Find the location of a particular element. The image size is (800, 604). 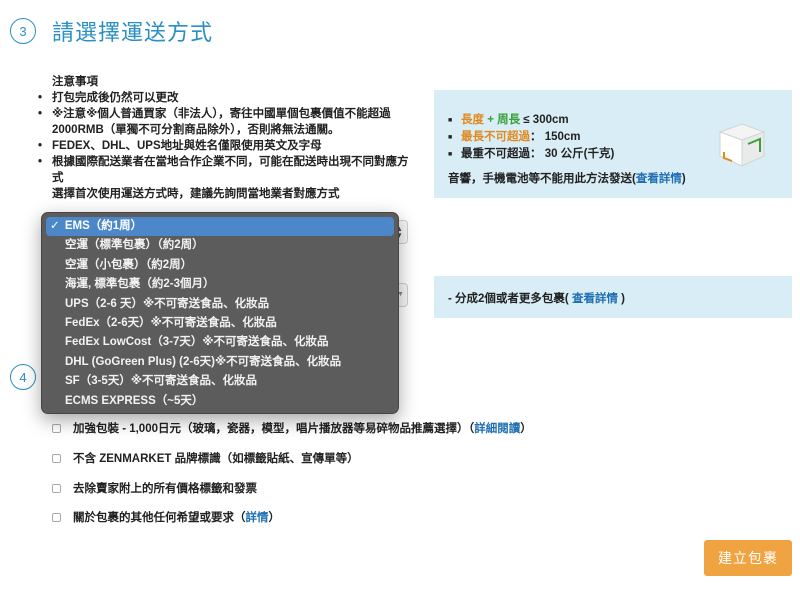

notes-item: 打包完成後仍然可以更改 is located at coordinates (228, 98).